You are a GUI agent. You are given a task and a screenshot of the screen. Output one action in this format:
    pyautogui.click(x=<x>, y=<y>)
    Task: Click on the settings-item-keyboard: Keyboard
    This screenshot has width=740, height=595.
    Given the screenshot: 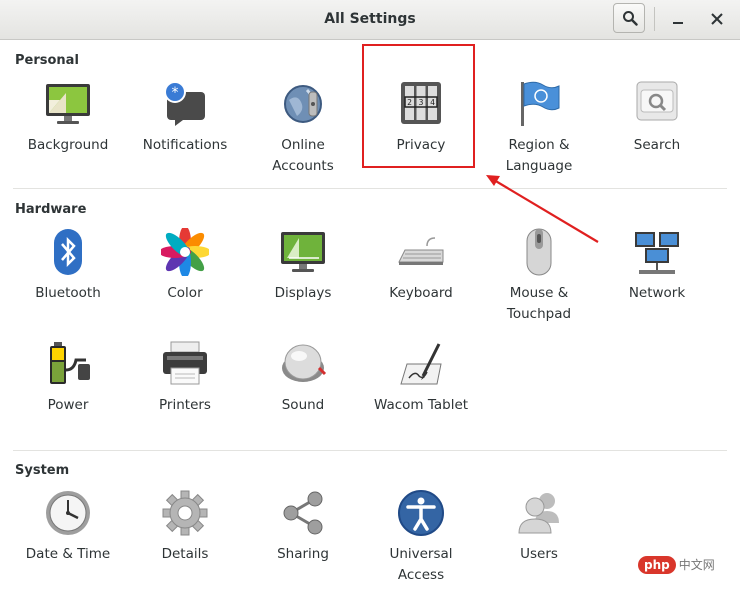 What is the action you would take?
    pyautogui.click(x=421, y=266)
    